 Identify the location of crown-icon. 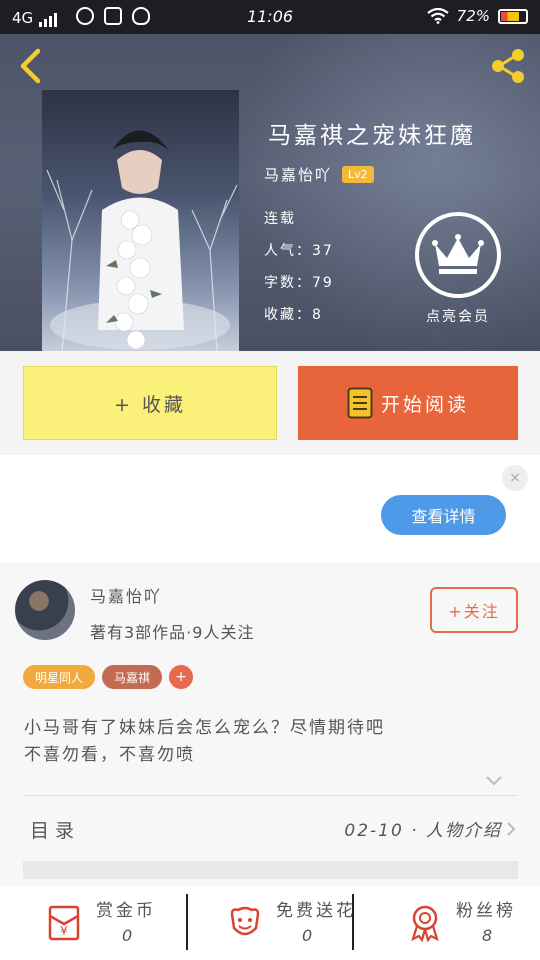
(458, 254).